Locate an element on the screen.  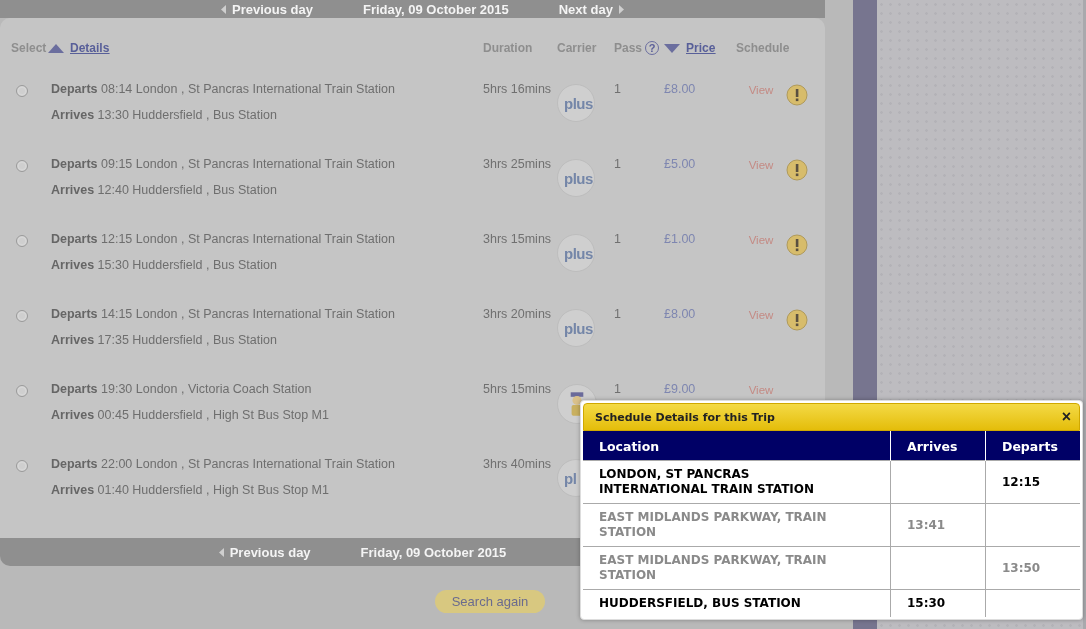
column-header: Departs is located at coordinates (1032, 446).